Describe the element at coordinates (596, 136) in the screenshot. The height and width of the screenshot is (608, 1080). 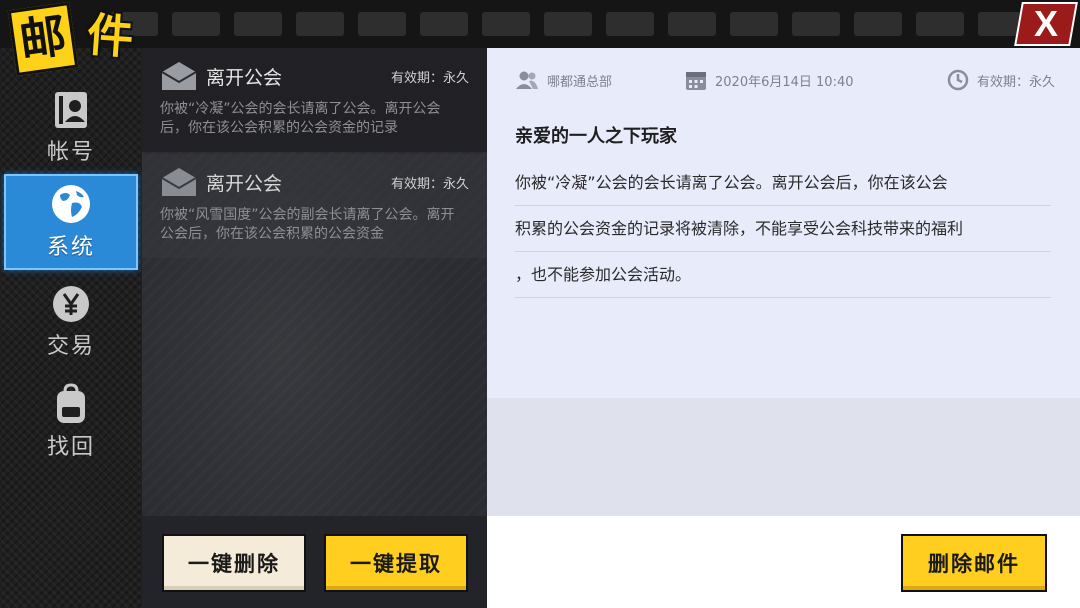
I see `mail-greeting: 亲爱的一人之下玩家` at that location.